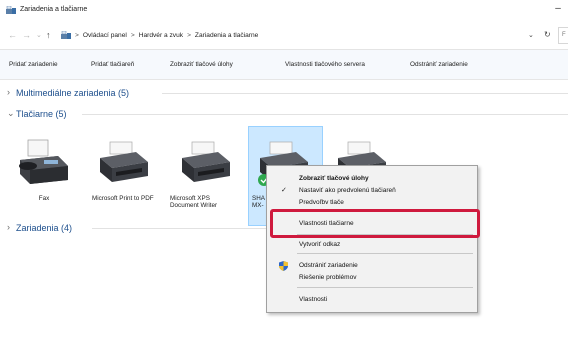 Image resolution: width=568 pixels, height=342 pixels. What do you see at coordinates (334, 178) in the screenshot?
I see `menu-item-see-print-jobs: Zobraziť tlačové úlohy` at bounding box center [334, 178].